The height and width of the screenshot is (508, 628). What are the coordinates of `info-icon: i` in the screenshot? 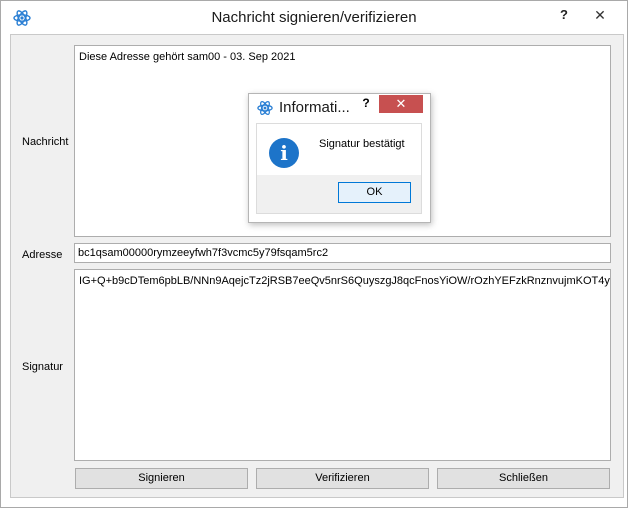 It's located at (284, 153).